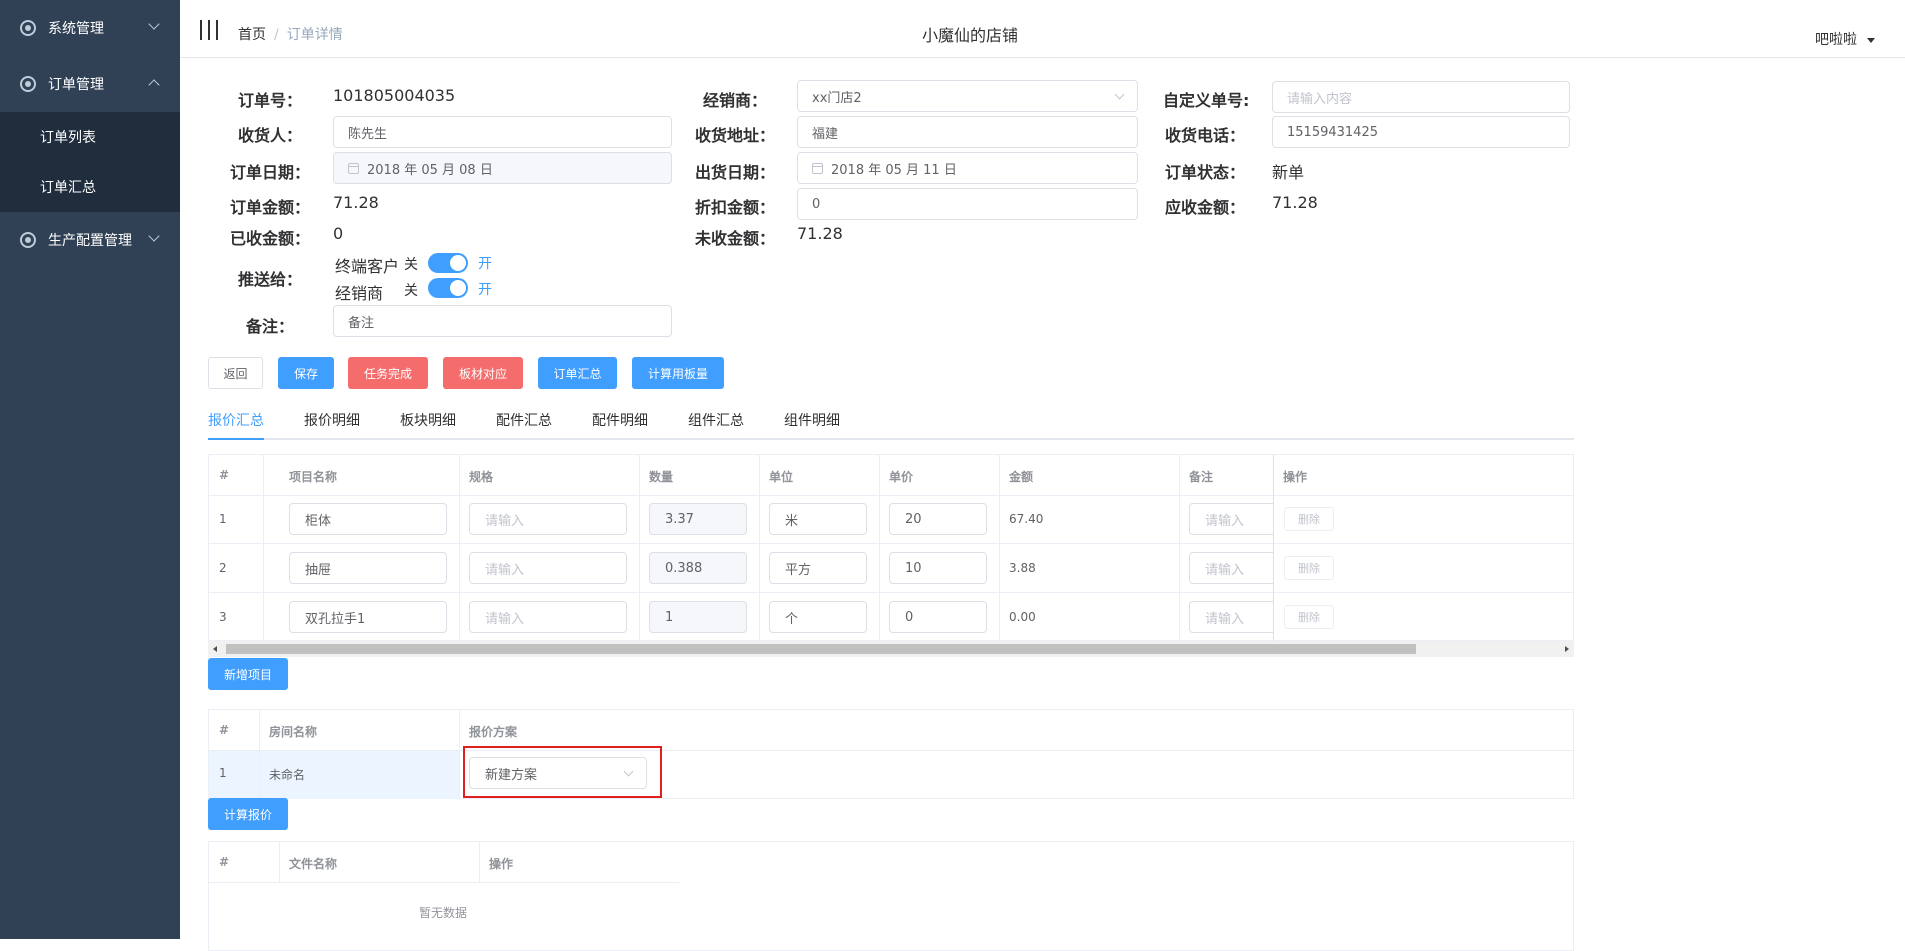 This screenshot has width=1905, height=951. I want to click on hamburger-icon, so click(209, 30).